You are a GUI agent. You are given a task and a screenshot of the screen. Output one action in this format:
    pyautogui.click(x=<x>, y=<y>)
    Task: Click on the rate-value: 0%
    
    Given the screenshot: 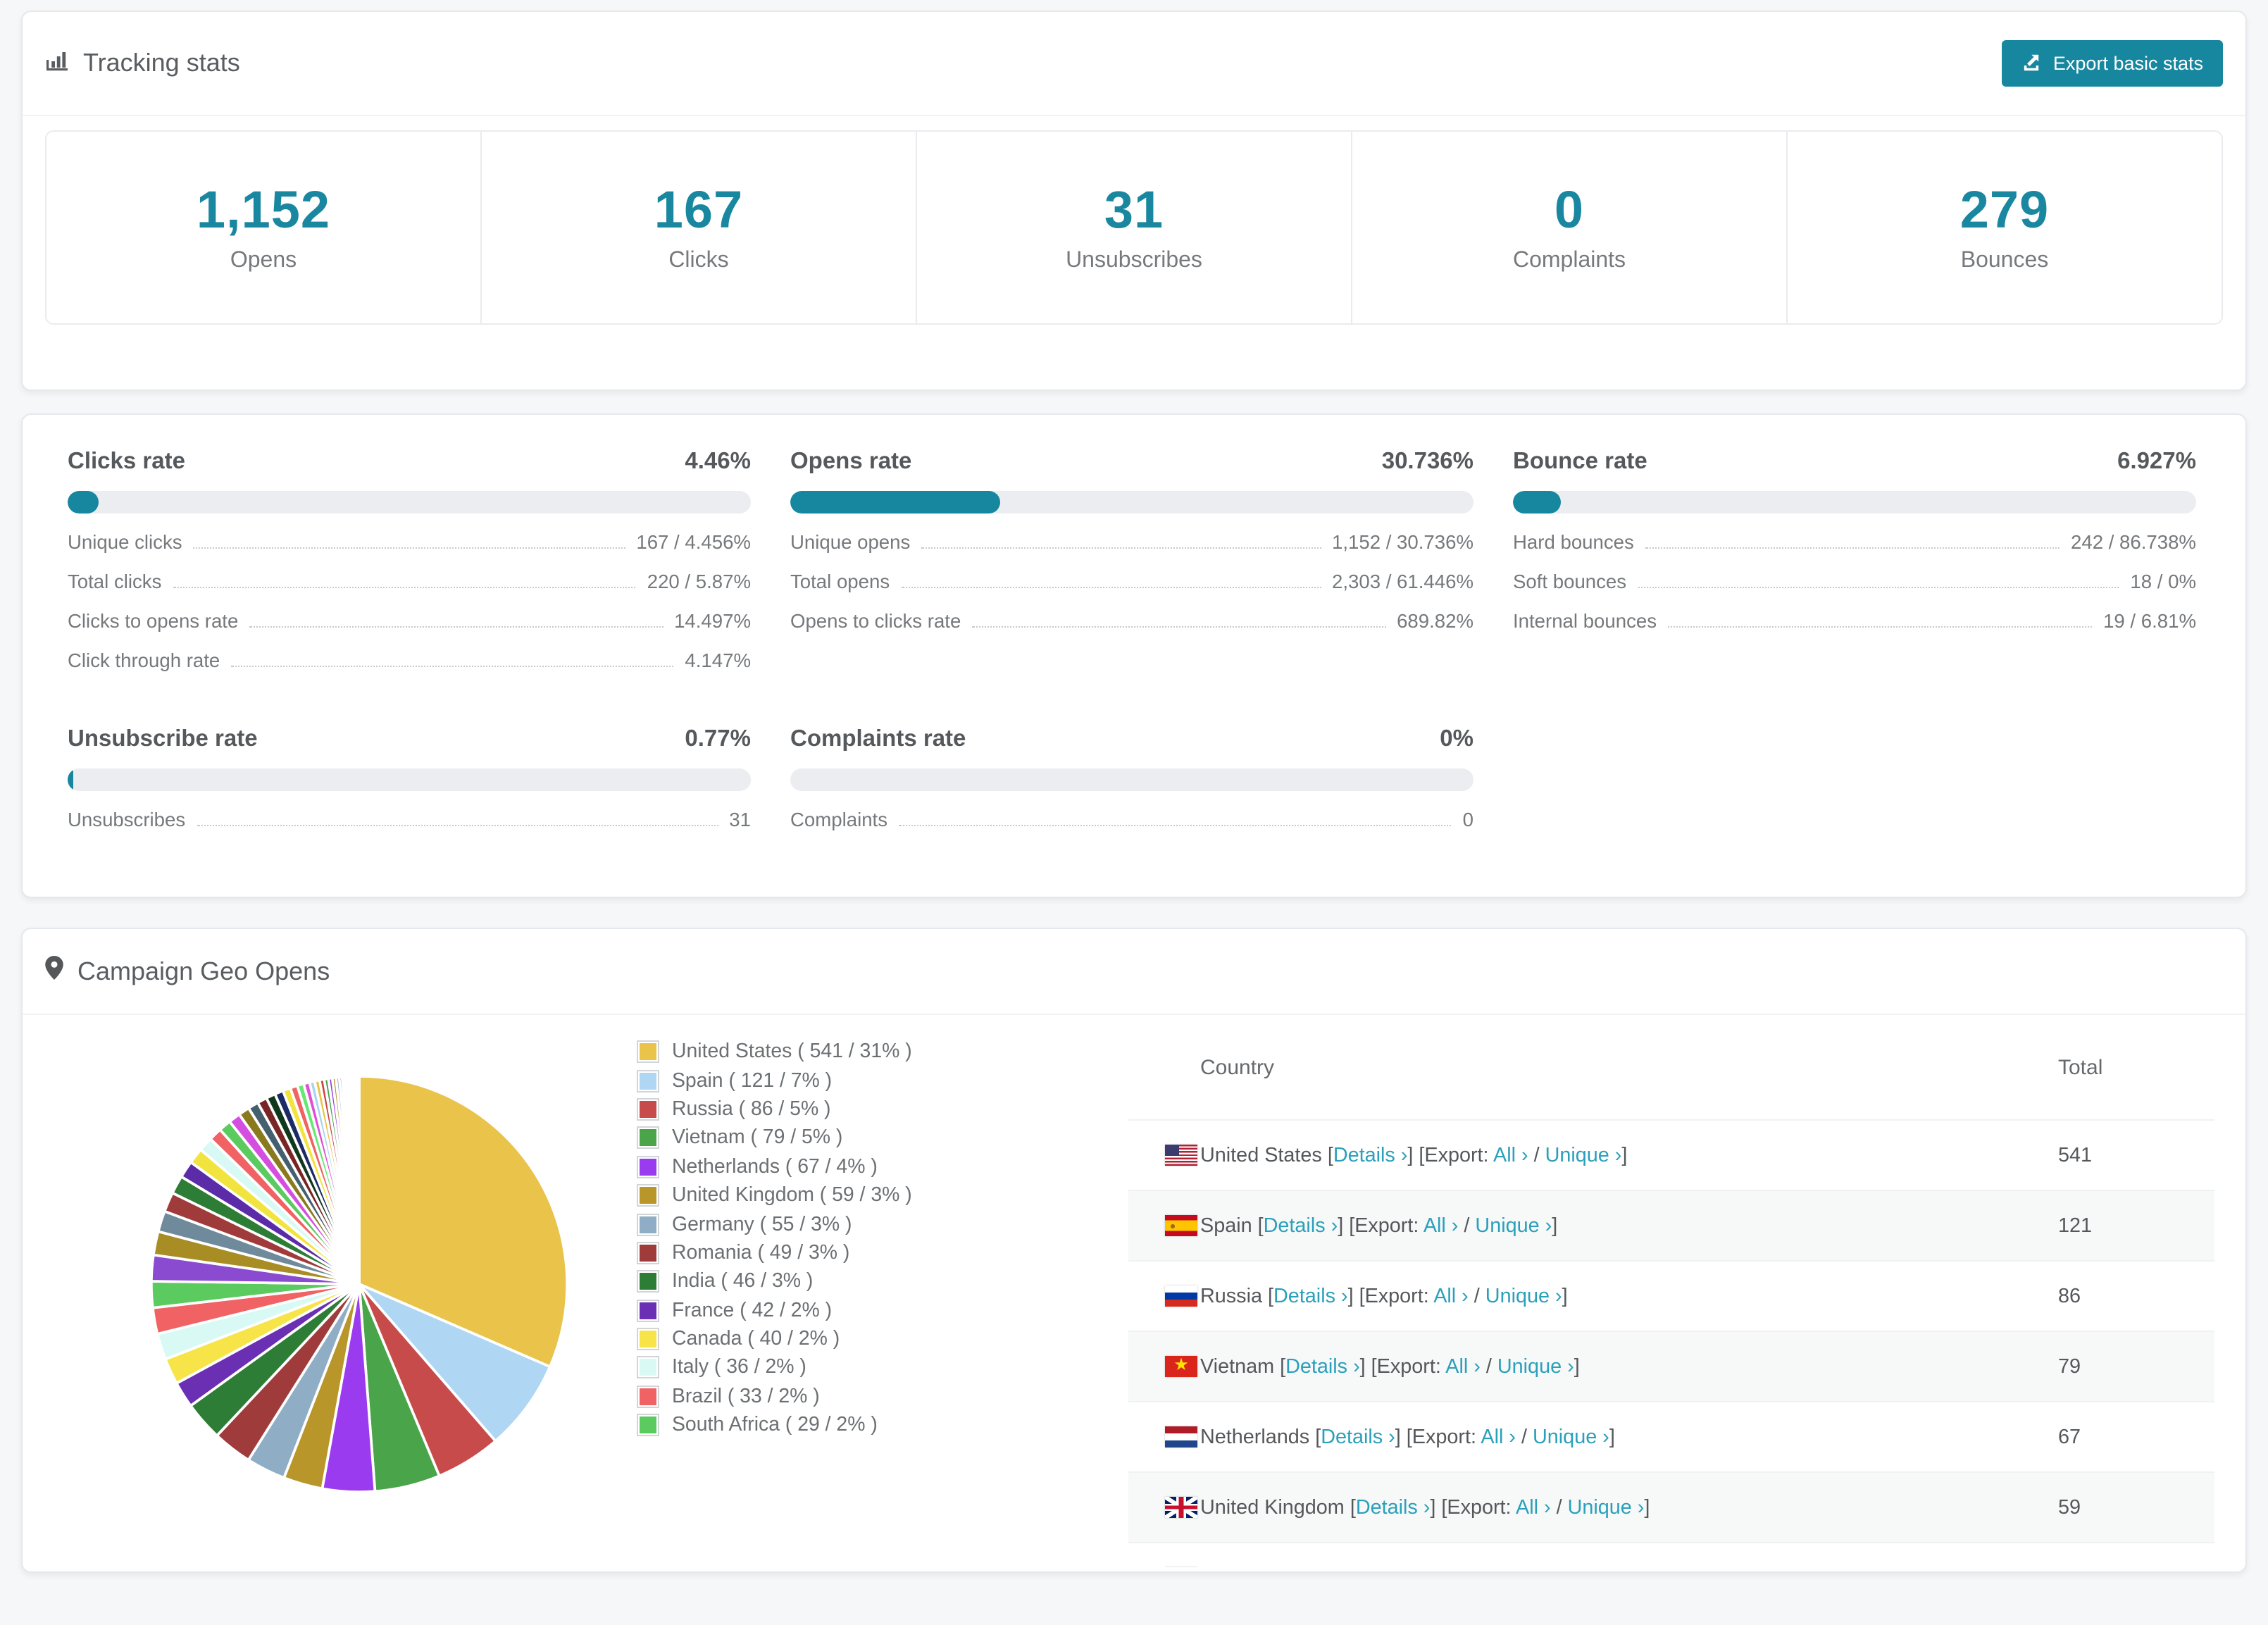 What is the action you would take?
    pyautogui.click(x=1457, y=739)
    